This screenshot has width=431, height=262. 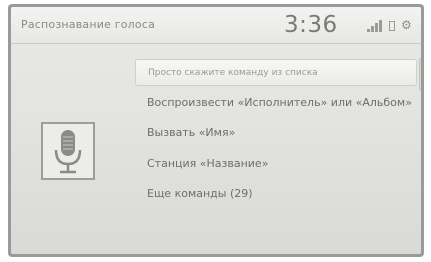 What do you see at coordinates (191, 132) in the screenshot?
I see `command-label: Вызвать «Имя»` at bounding box center [191, 132].